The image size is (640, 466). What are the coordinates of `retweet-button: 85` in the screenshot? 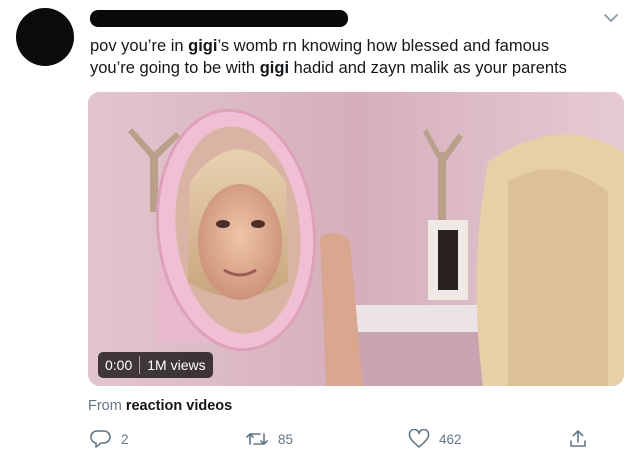 It's located at (269, 439).